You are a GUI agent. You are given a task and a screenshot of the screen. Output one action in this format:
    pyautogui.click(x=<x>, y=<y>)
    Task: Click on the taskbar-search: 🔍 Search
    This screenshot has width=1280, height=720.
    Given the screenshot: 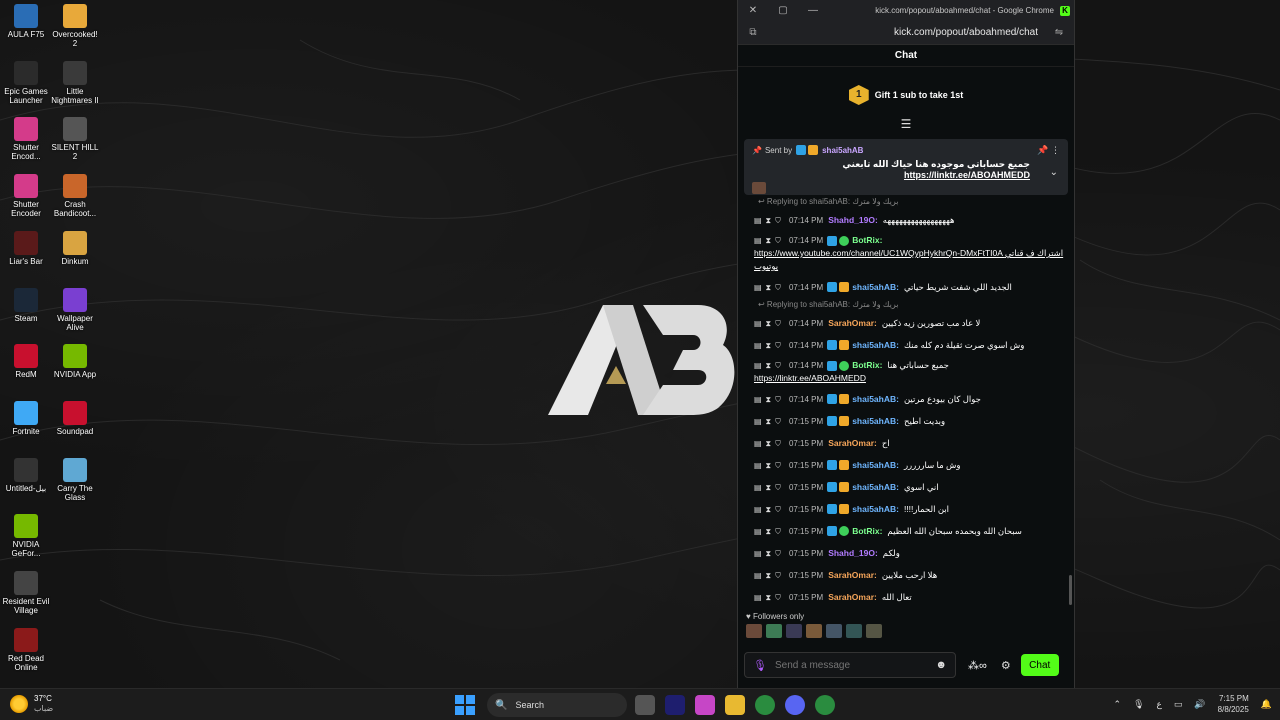 What is the action you would take?
    pyautogui.click(x=557, y=705)
    